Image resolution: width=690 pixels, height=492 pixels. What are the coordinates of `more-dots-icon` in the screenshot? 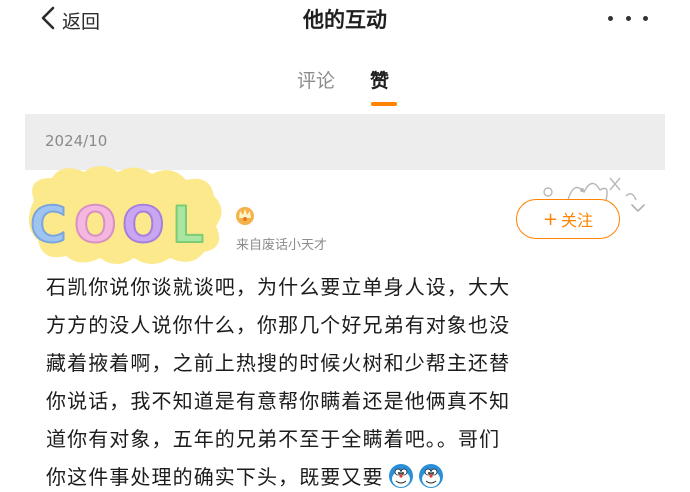 It's located at (628, 18).